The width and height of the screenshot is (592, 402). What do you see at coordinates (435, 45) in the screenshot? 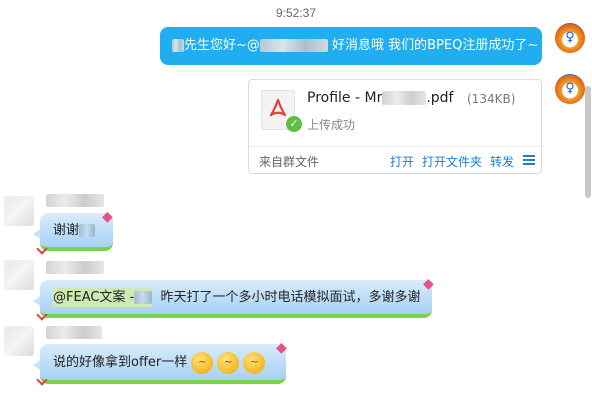
I see `outgoing-text-part2: 好消息哦 我们的BPEQ注册成功了~` at bounding box center [435, 45].